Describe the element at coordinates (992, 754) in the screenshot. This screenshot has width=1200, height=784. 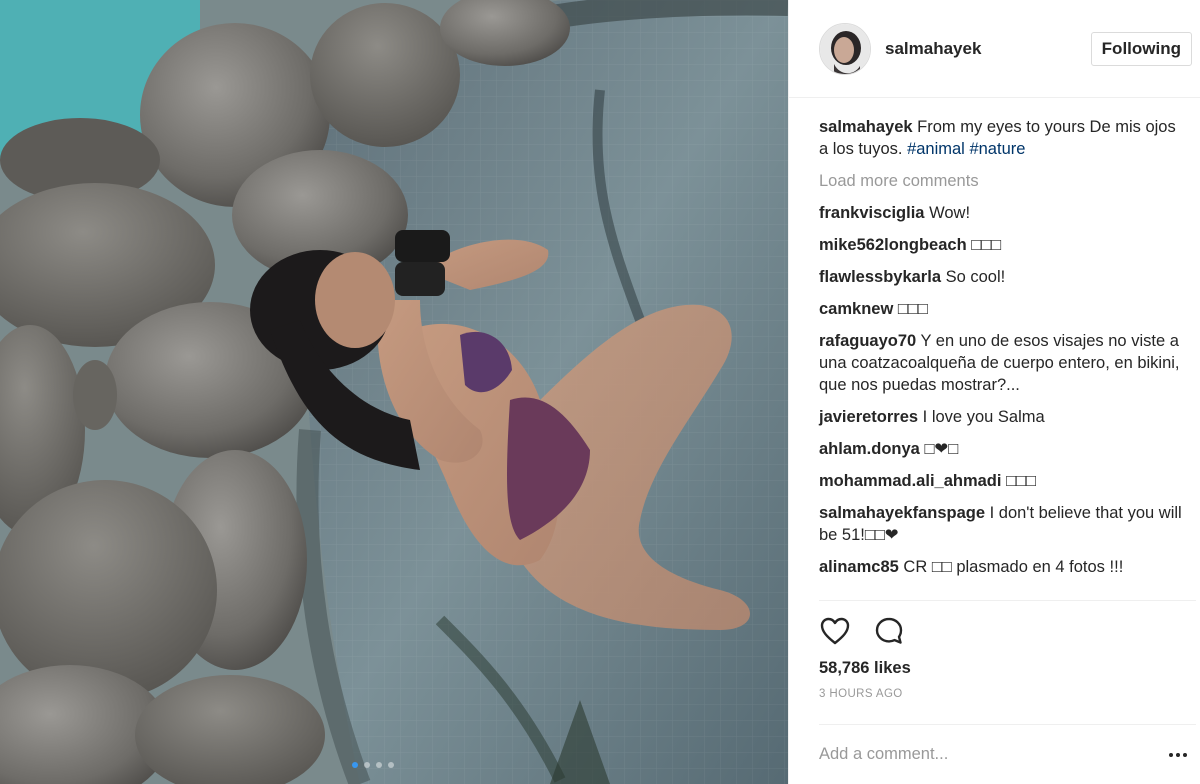
I see `comment-input` at that location.